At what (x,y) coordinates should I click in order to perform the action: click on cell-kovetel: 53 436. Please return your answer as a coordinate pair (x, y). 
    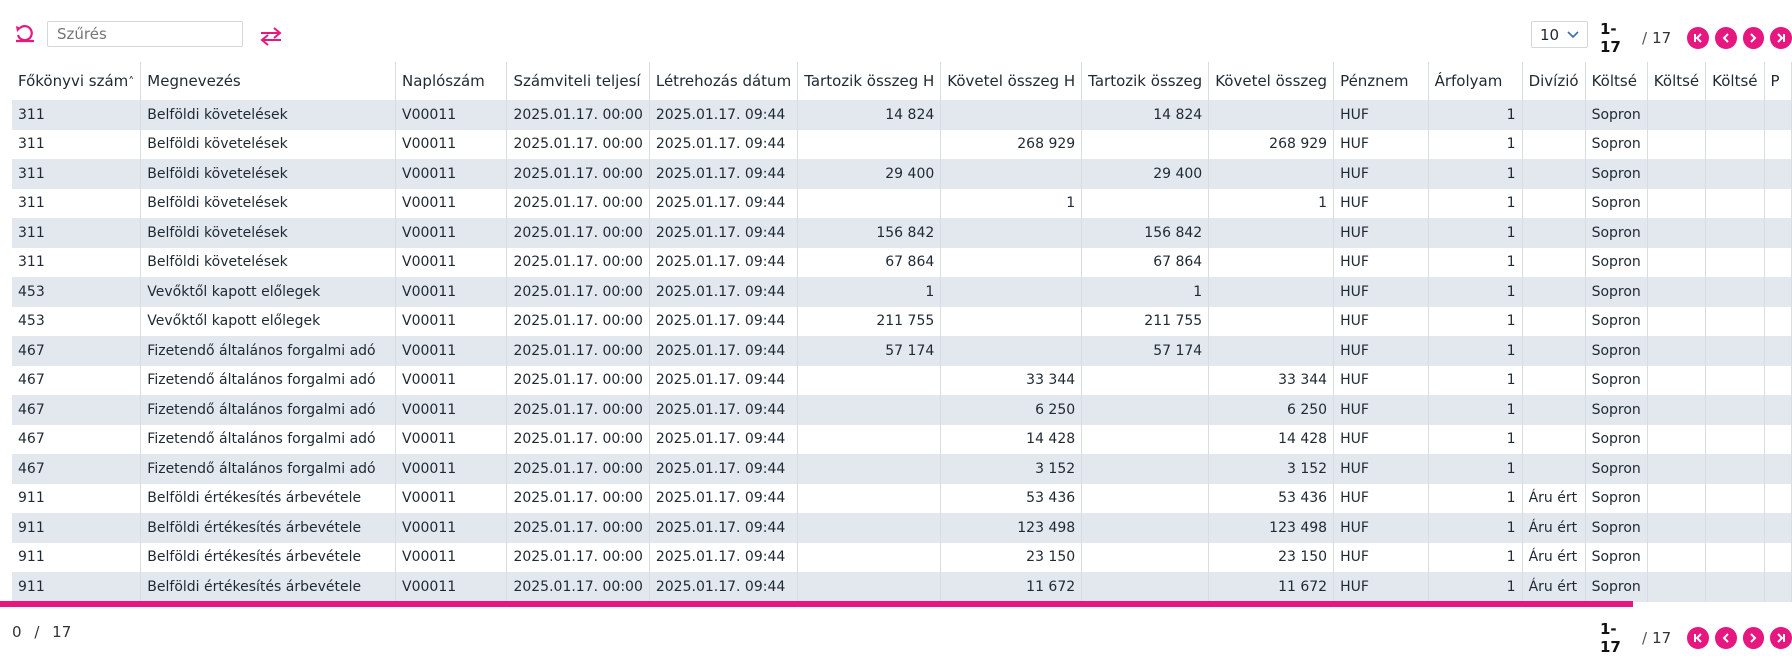
    Looking at the image, I should click on (1271, 498).